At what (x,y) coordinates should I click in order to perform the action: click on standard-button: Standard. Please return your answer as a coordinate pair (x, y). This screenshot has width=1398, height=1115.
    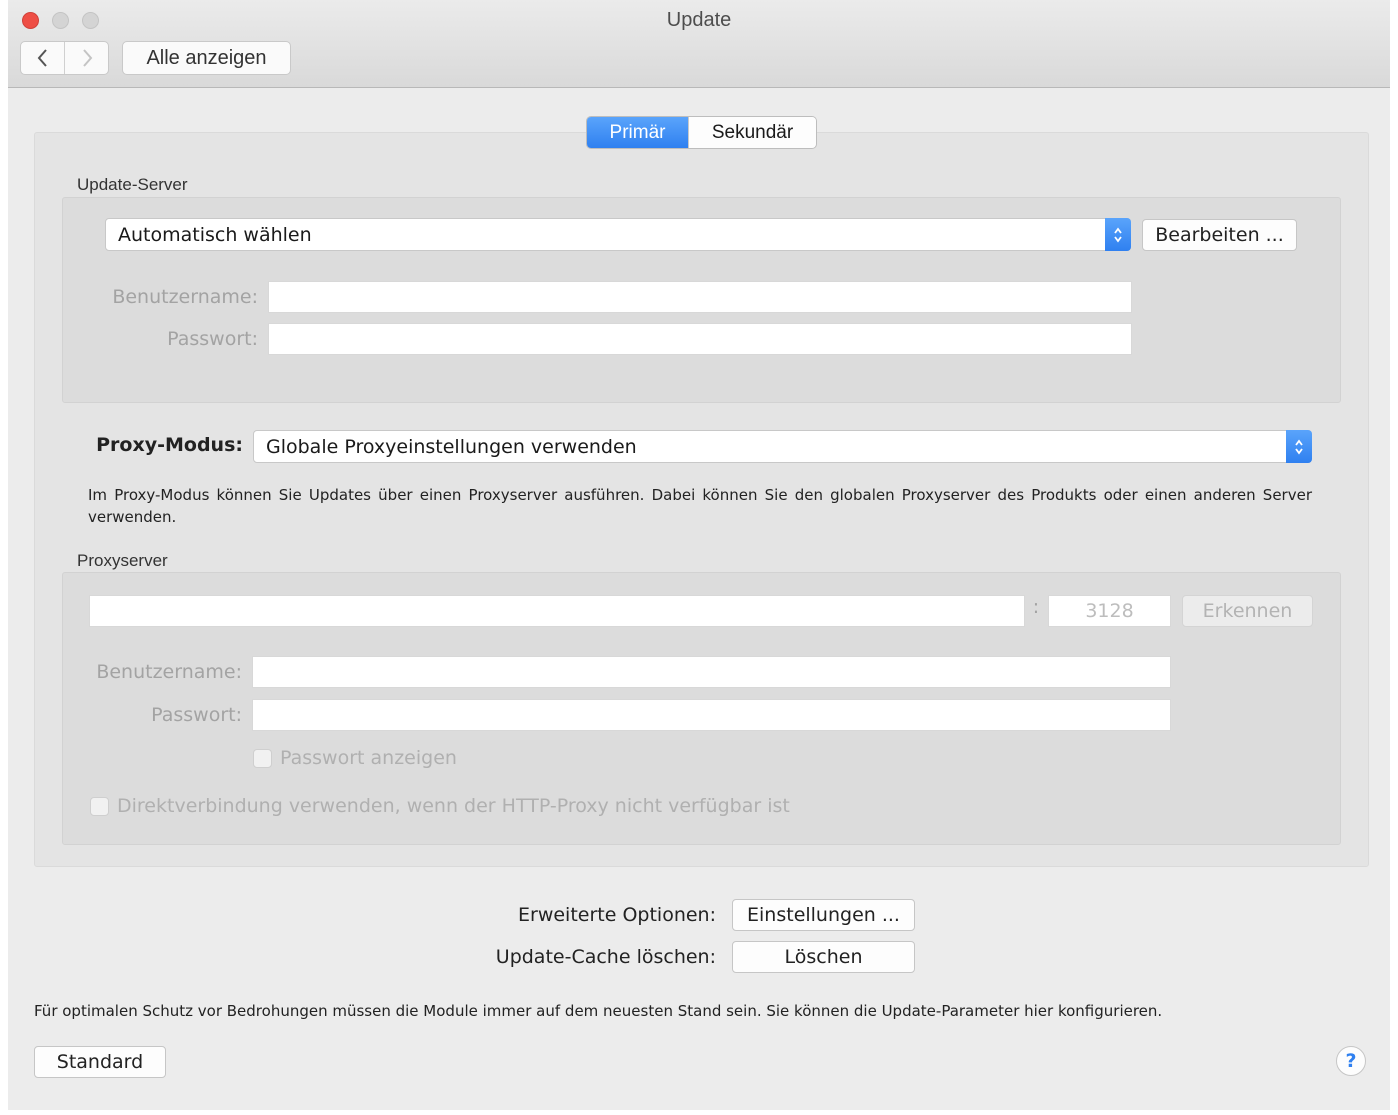
    Looking at the image, I should click on (100, 1062).